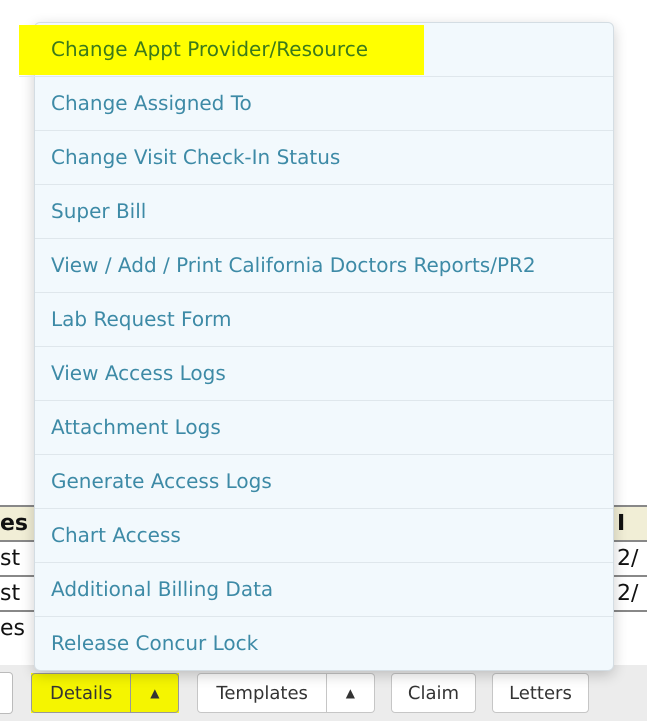 This screenshot has height=721, width=647. Describe the element at coordinates (324, 590) in the screenshot. I see `menu-item: Additional Billing Data` at that location.